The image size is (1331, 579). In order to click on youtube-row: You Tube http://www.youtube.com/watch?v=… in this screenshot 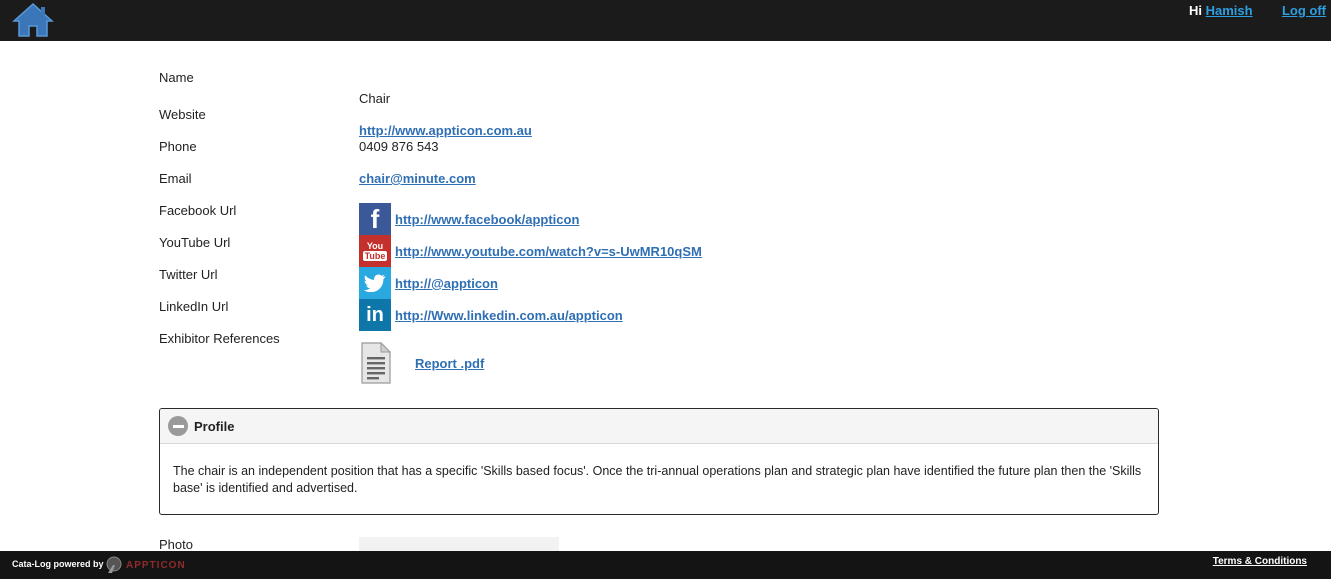, I will do `click(530, 251)`.